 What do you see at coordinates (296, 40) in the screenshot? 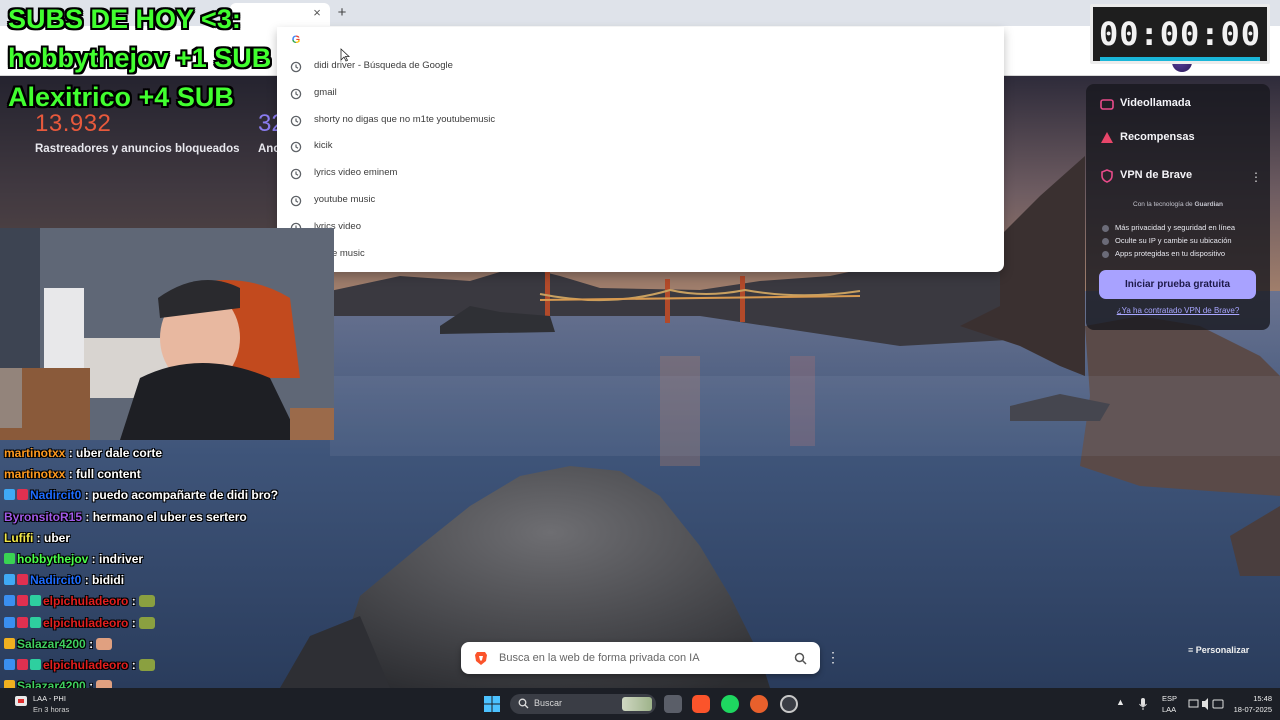
I see `google-icon: G` at bounding box center [296, 40].